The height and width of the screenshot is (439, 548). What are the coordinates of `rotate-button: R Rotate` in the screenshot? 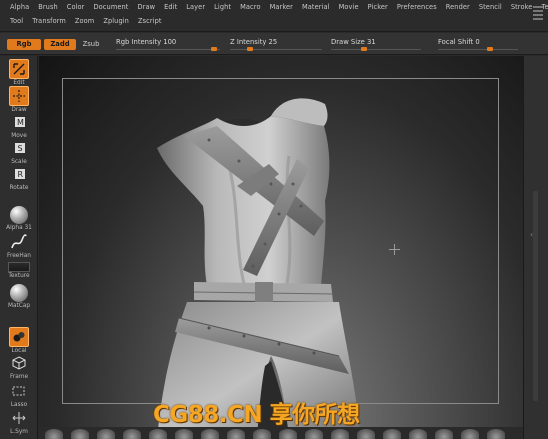 It's located at (19, 177).